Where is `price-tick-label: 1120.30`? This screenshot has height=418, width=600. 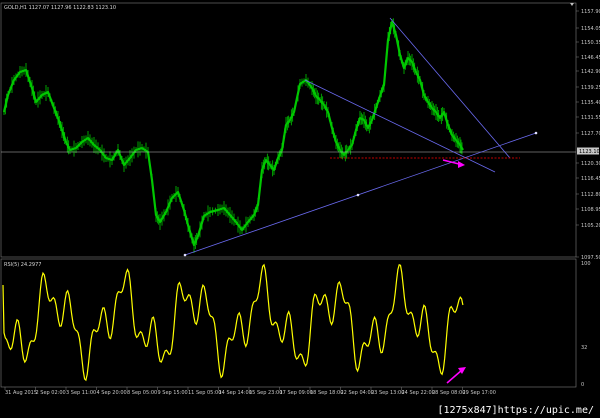 price-tick-label: 1120.30 is located at coordinates (590, 164).